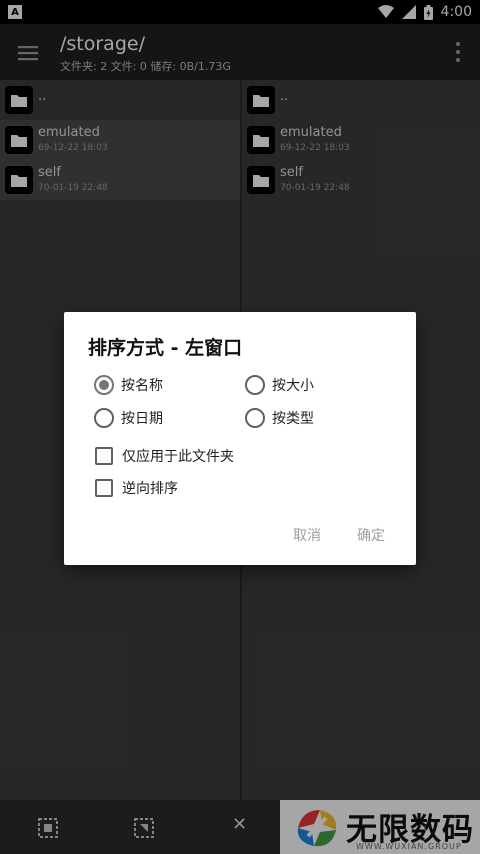 The height and width of the screenshot is (854, 480). Describe the element at coordinates (279, 385) in the screenshot. I see `radio-sort-by-size: 按大小` at that location.